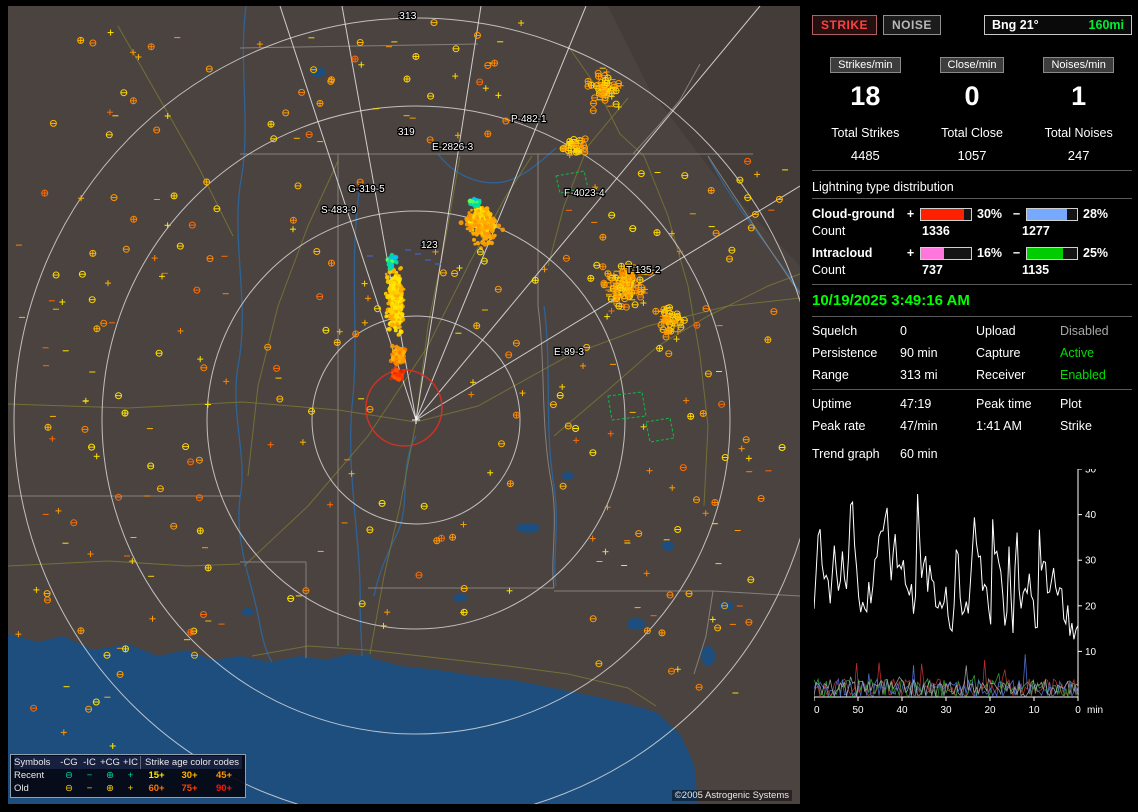  I want to click on trend-graph-canvas: 50 40 30 20 10 60 50 40 30 20 10 0 min, so click(966, 594).